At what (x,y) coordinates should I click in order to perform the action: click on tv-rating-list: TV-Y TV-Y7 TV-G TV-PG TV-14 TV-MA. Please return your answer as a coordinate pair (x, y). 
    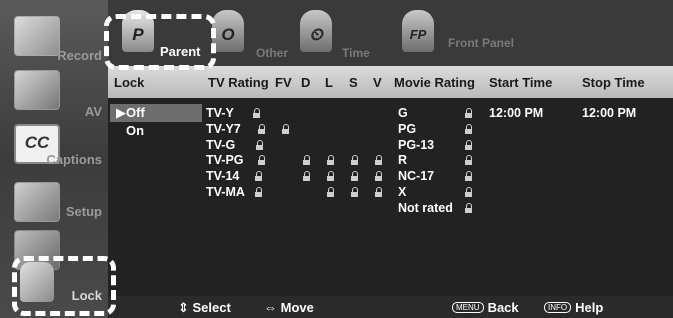
    Looking at the image, I should click on (225, 153).